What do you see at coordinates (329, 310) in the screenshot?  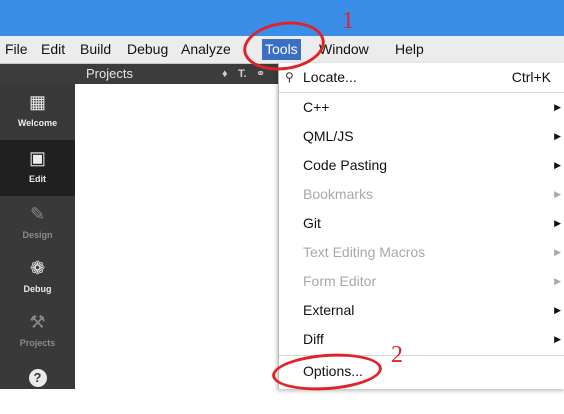 I see `menu-item-label: External` at bounding box center [329, 310].